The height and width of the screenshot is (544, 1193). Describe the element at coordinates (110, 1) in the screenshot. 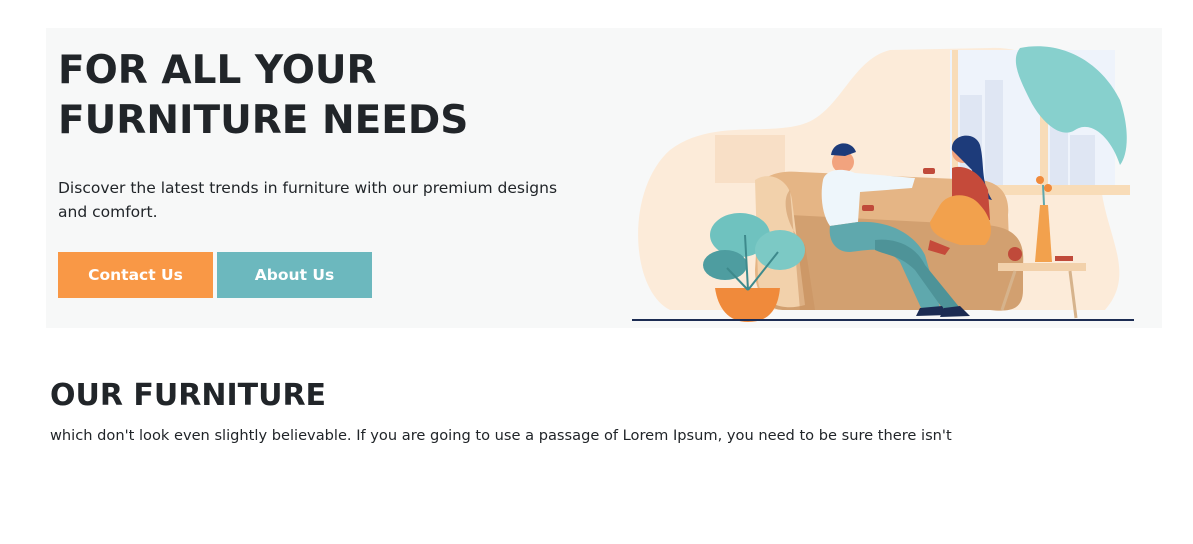

I see `clipped-heading-fragment` at that location.